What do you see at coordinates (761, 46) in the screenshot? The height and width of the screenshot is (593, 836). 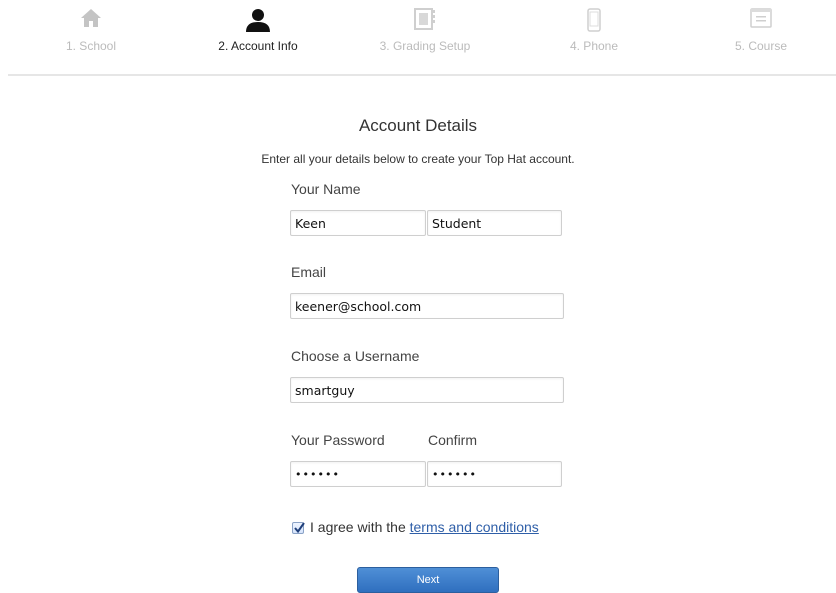 I see `step-label: 5. Course` at bounding box center [761, 46].